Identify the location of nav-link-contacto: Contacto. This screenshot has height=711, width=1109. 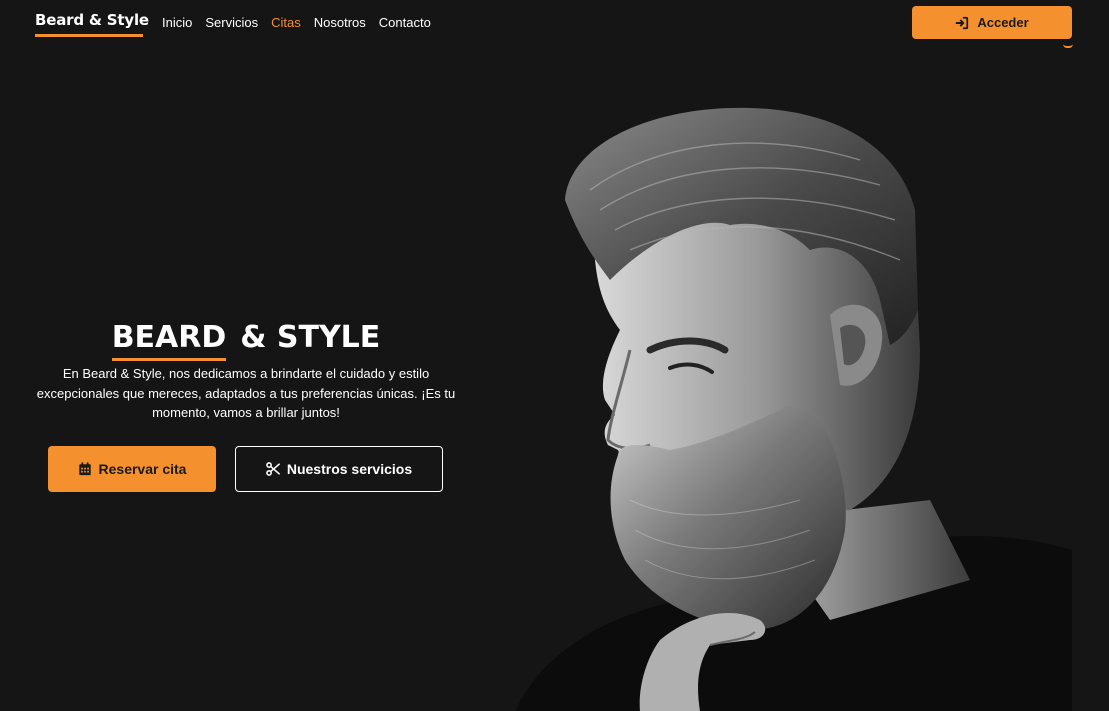
(405, 22).